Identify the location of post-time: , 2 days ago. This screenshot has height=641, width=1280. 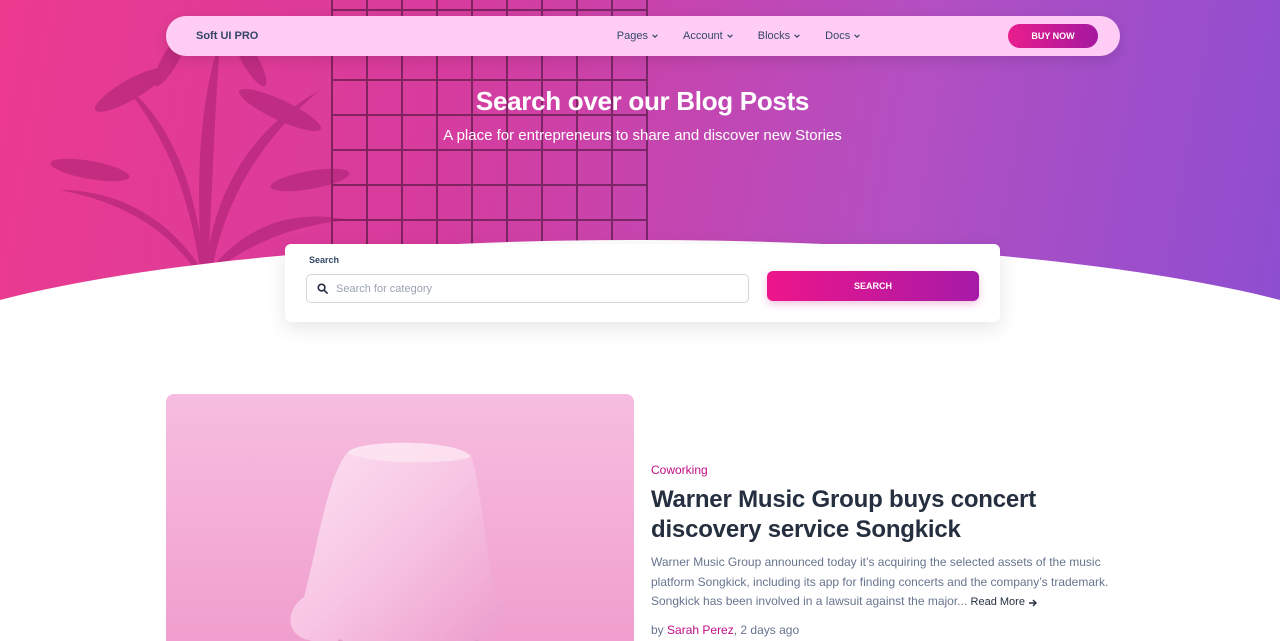
(766, 630).